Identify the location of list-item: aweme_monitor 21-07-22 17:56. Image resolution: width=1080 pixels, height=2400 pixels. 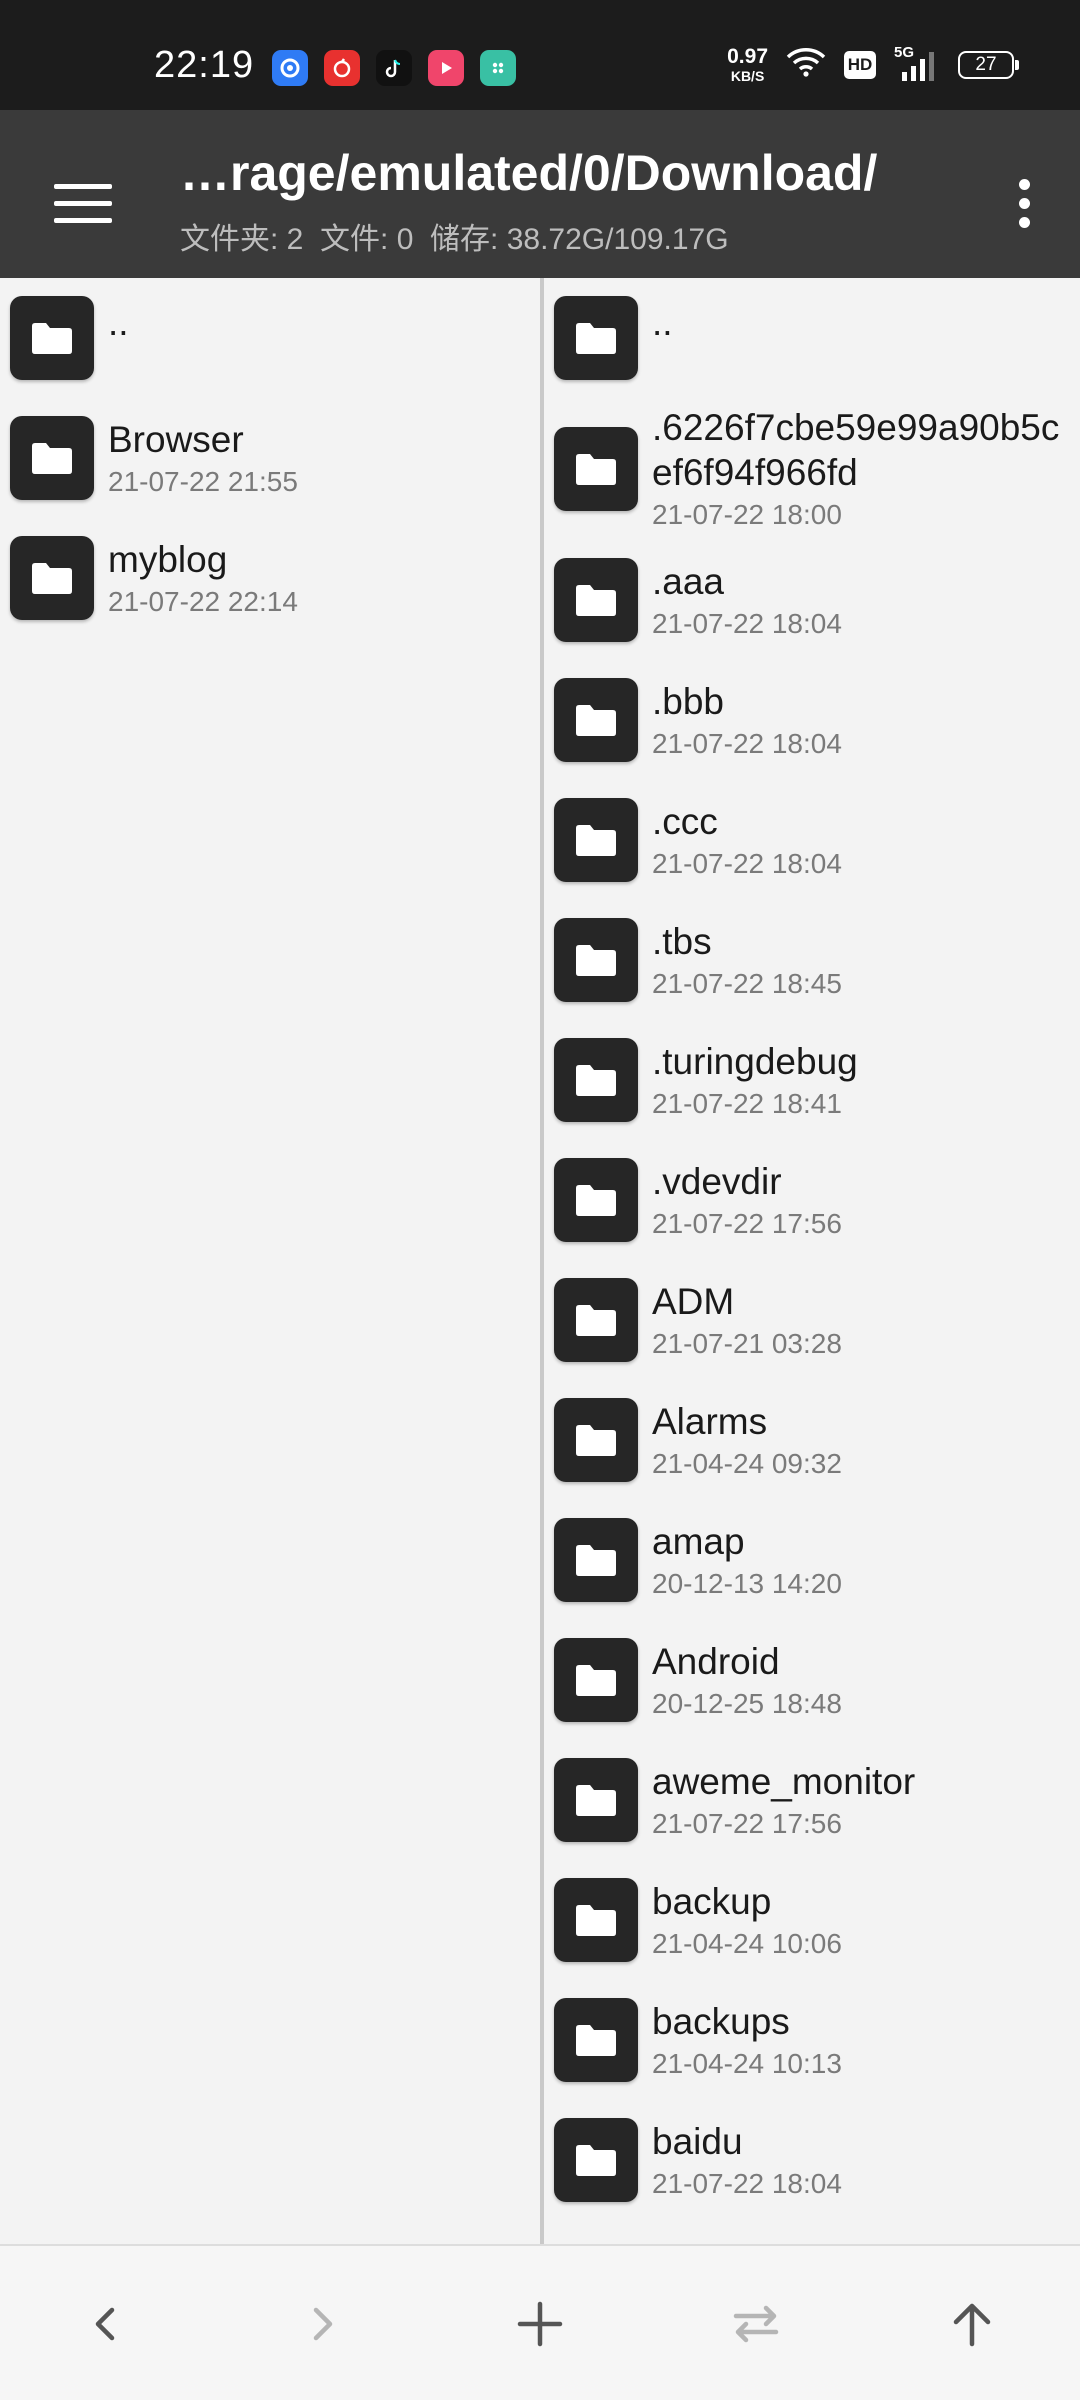
(812, 1800).